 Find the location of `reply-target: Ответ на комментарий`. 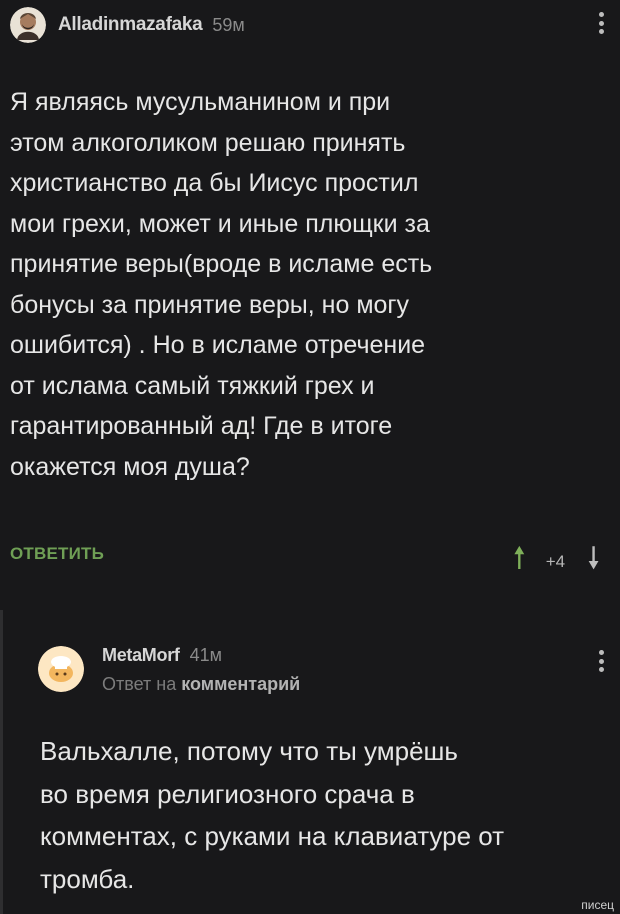

reply-target: Ответ на комментарий is located at coordinates (201, 684).